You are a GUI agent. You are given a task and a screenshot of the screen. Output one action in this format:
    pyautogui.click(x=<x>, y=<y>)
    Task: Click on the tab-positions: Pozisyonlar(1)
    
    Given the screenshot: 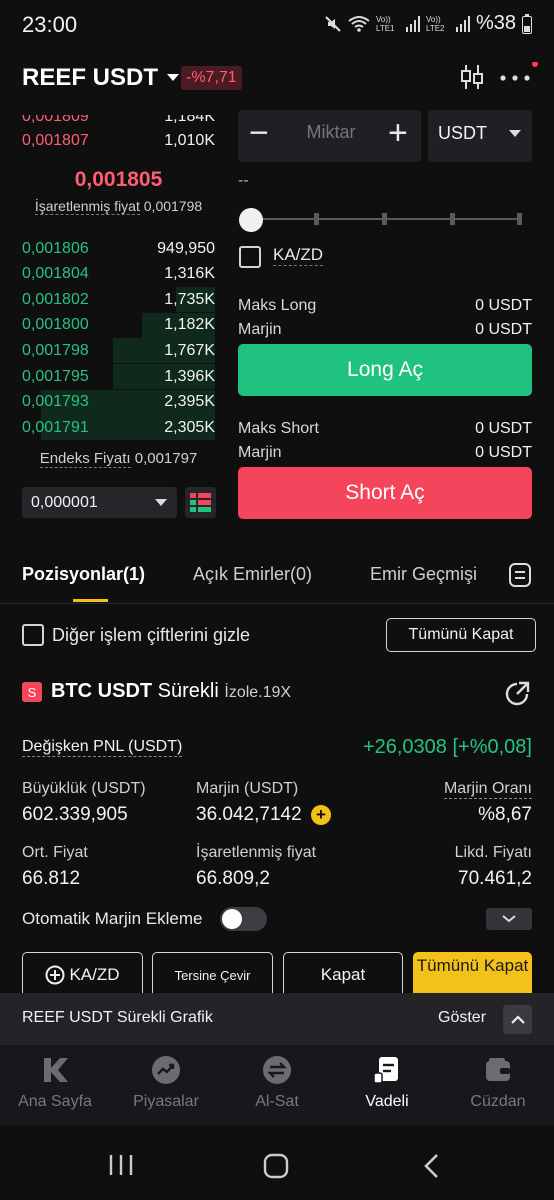 What is the action you would take?
    pyautogui.click(x=83, y=574)
    